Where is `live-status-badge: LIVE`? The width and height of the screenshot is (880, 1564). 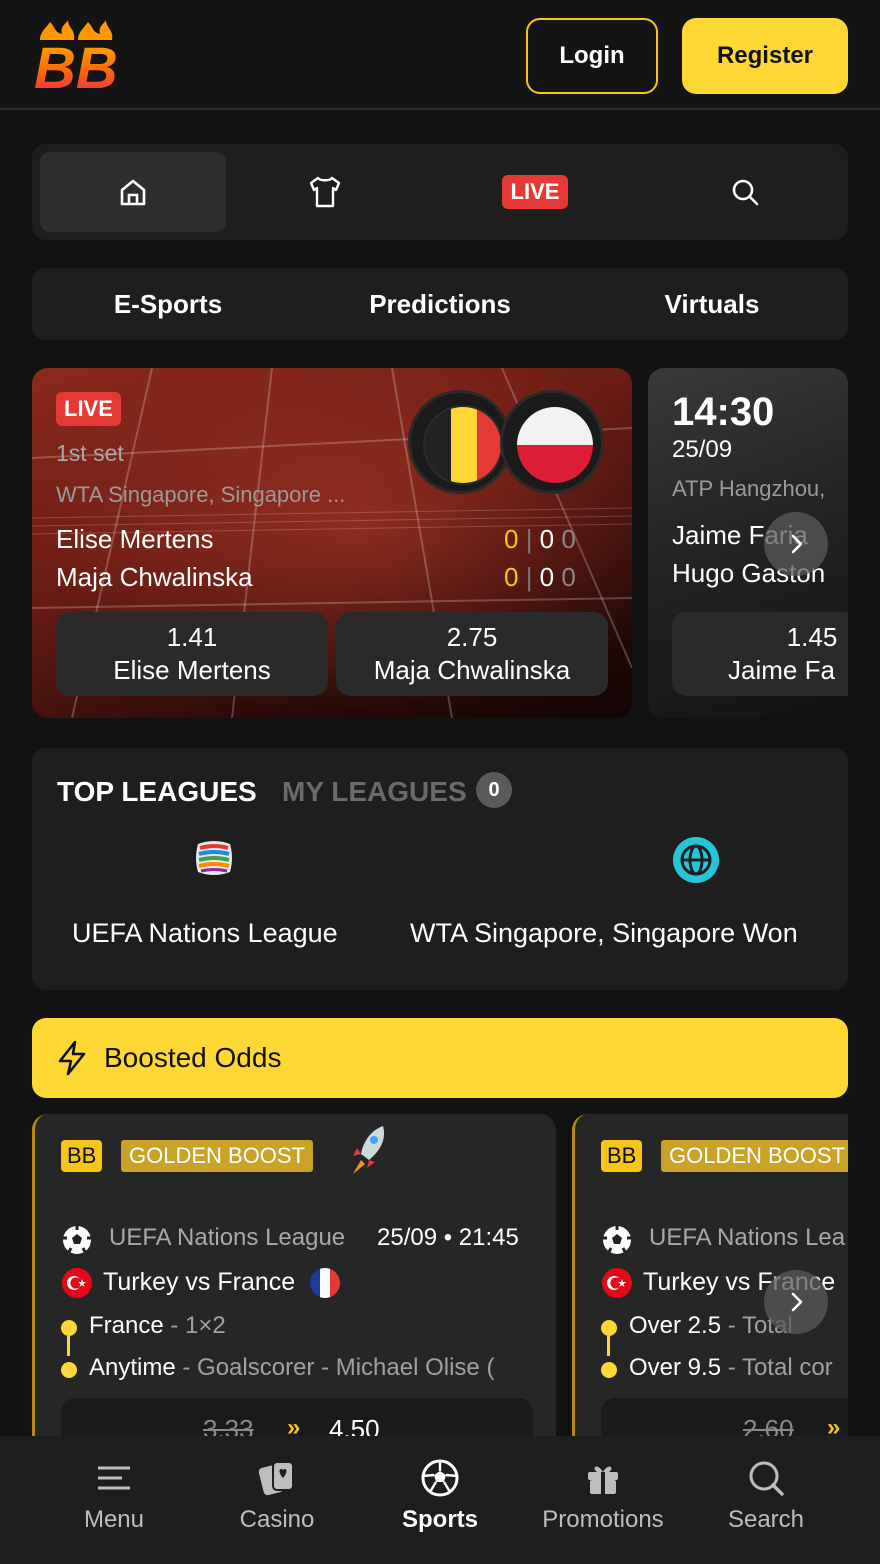
live-status-badge: LIVE is located at coordinates (88, 409).